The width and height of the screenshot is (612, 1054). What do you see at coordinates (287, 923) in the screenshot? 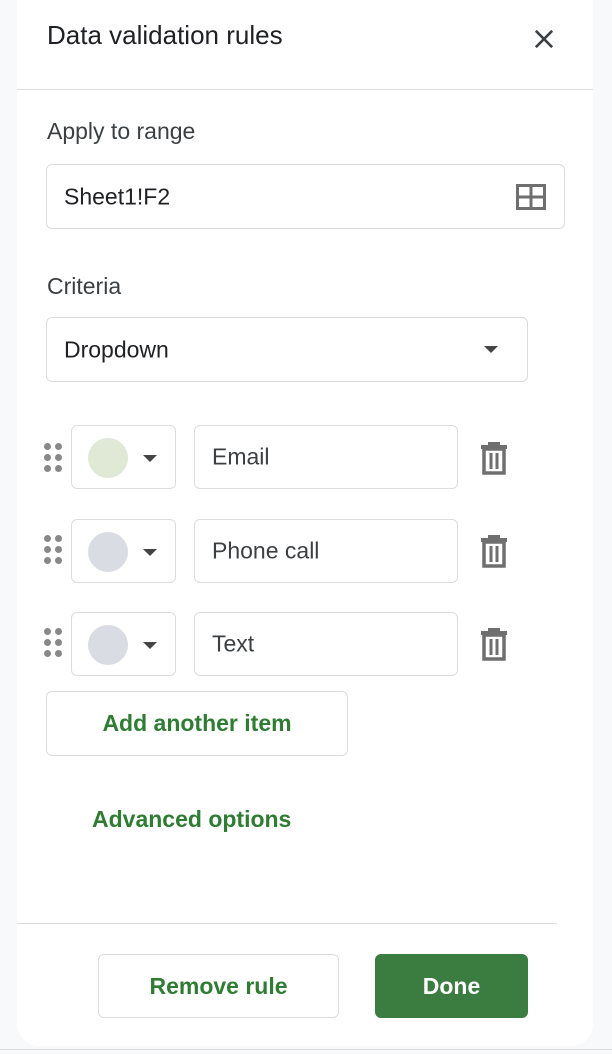
I see `footer-divider` at bounding box center [287, 923].